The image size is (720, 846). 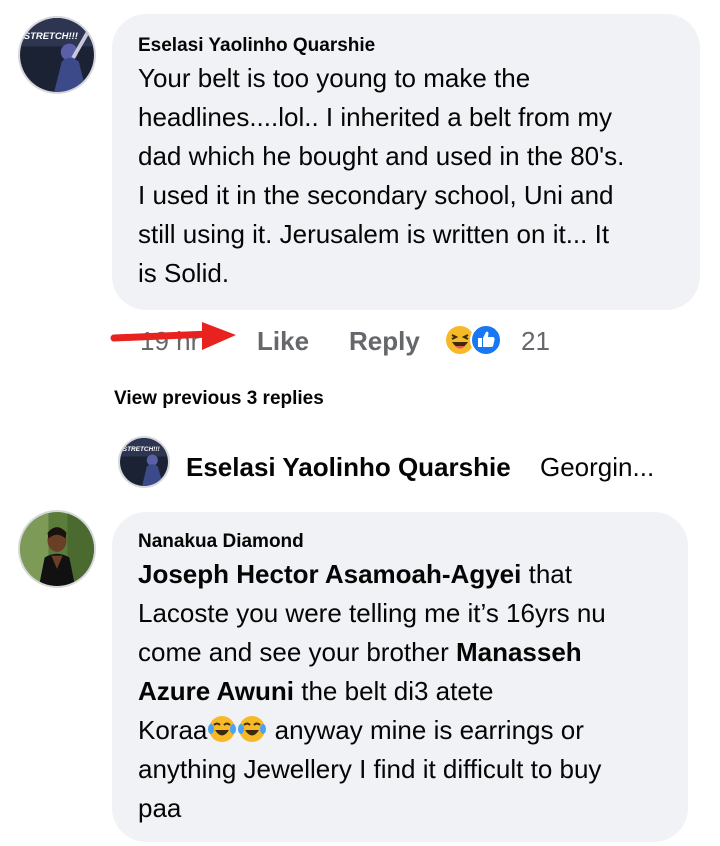 What do you see at coordinates (160, 808) in the screenshot?
I see `comment-line: paa` at bounding box center [160, 808].